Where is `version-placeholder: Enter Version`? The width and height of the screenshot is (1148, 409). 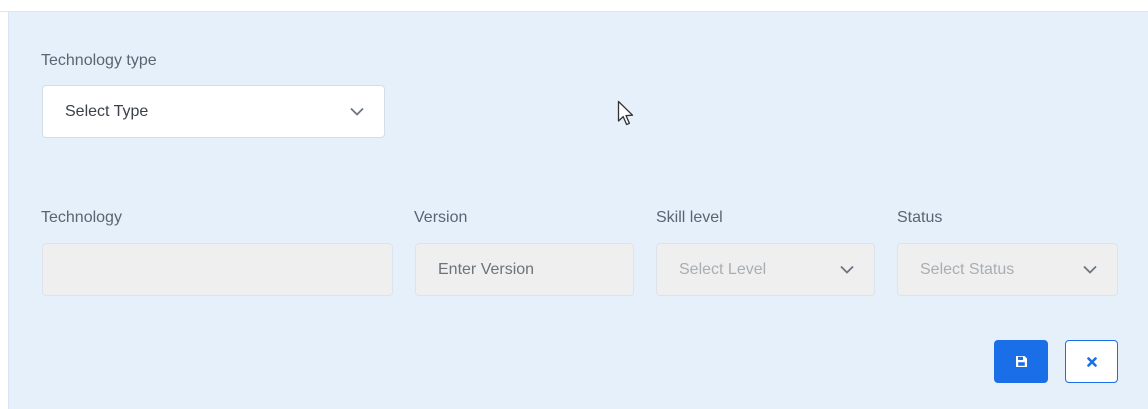
version-placeholder: Enter Version is located at coordinates (486, 269).